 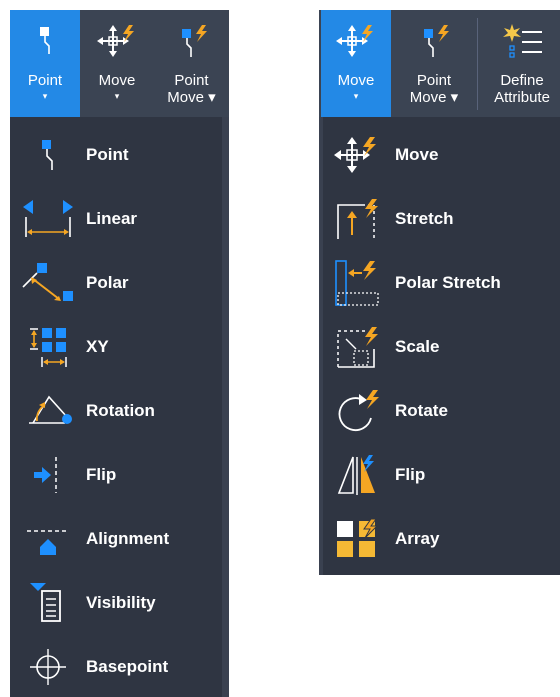 I want to click on menu-item-scale: Scale, so click(x=425, y=347).